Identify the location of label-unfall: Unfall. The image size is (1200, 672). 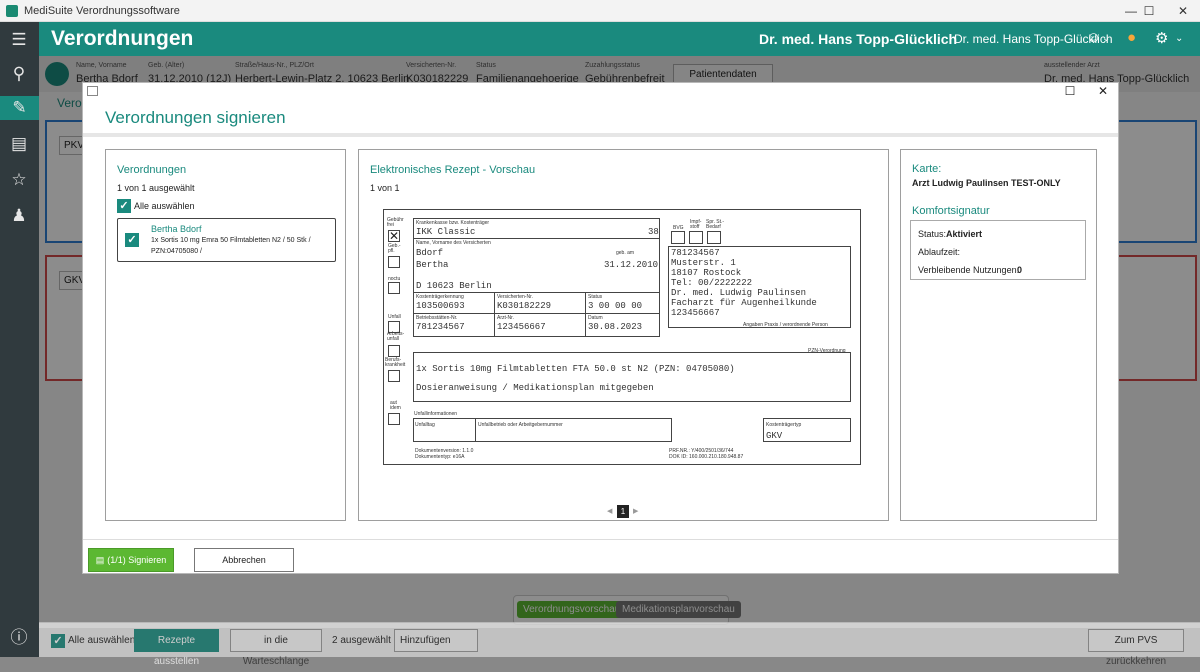
(394, 317).